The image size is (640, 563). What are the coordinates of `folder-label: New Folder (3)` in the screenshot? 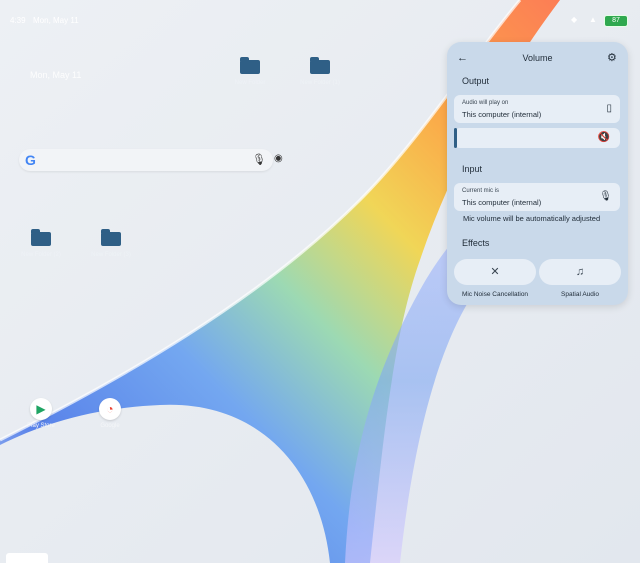 It's located at (111, 255).